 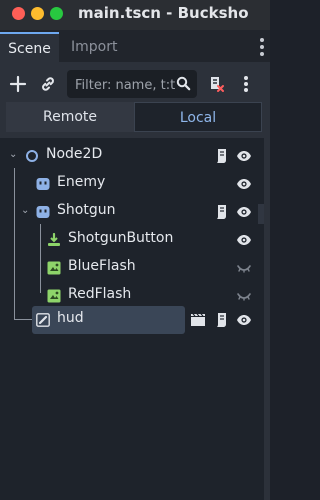 I want to click on scene-toolbar, so click(x=135, y=85).